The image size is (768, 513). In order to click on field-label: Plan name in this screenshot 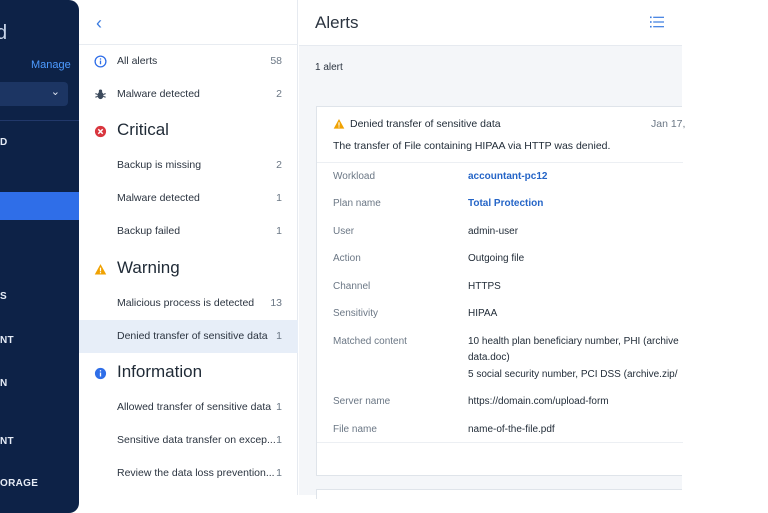, I will do `click(357, 203)`.